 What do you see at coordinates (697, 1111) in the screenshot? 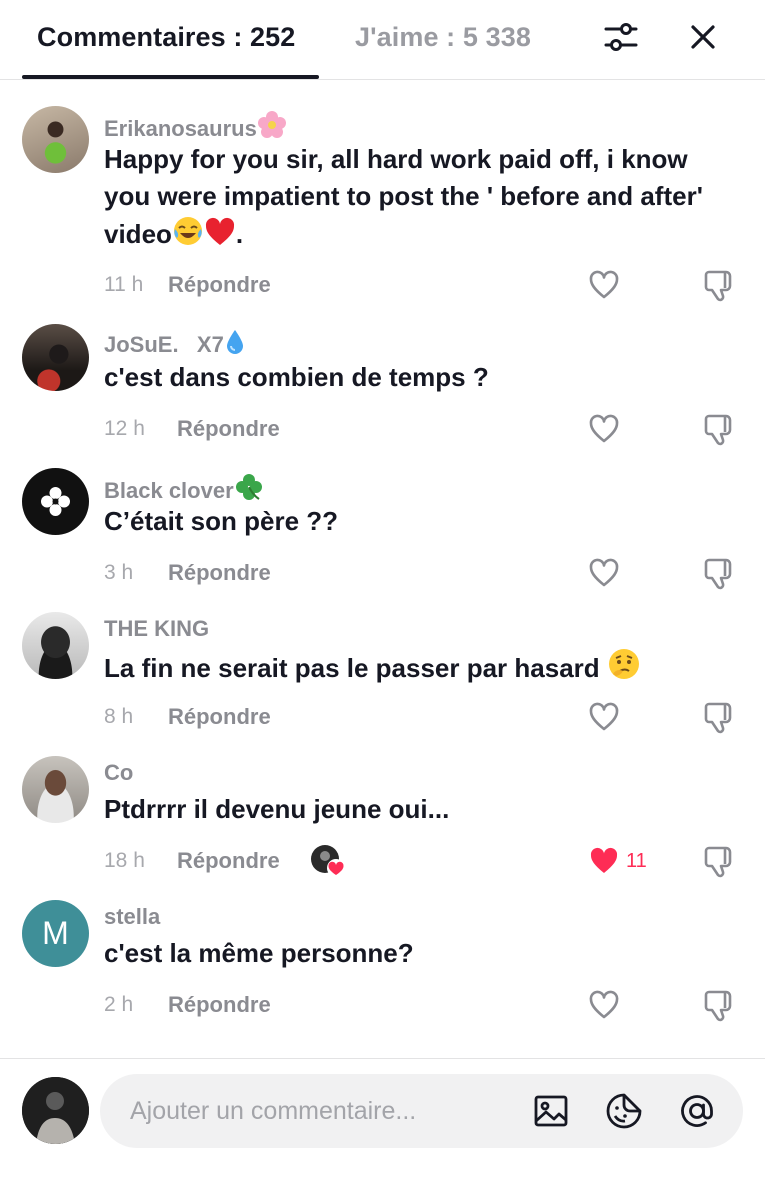
I see `mention-icon` at bounding box center [697, 1111].